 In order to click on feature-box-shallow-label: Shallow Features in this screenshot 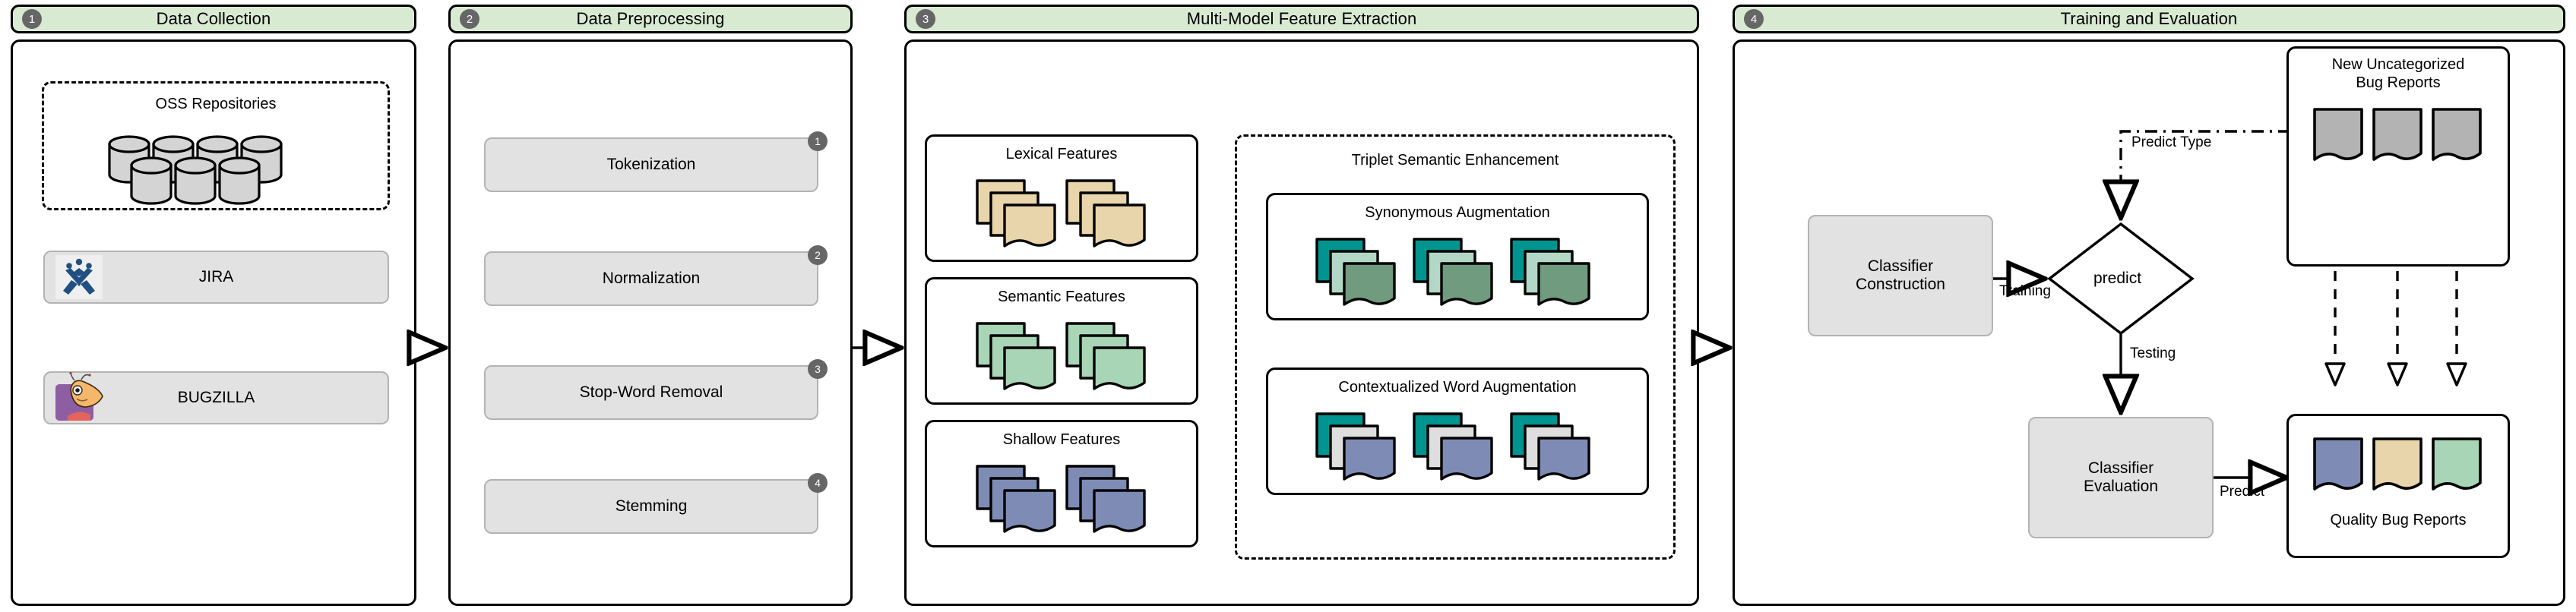, I will do `click(1061, 439)`.